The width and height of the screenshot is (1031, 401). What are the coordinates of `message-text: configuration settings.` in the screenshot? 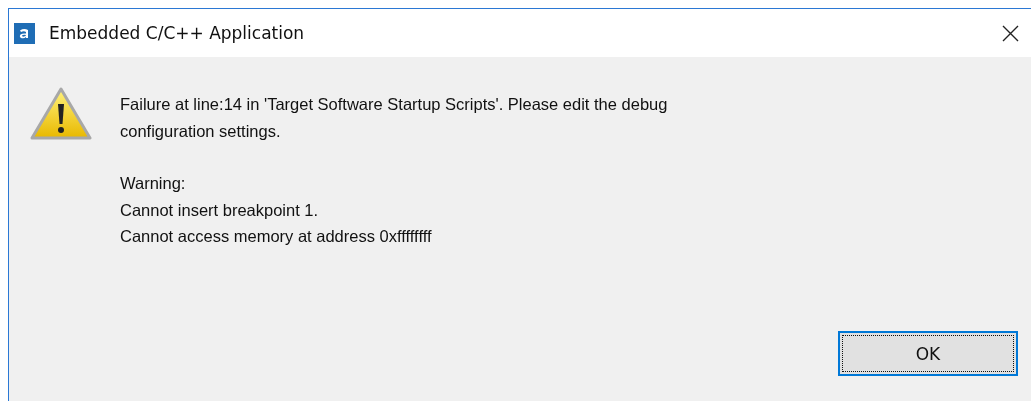 It's located at (201, 131).